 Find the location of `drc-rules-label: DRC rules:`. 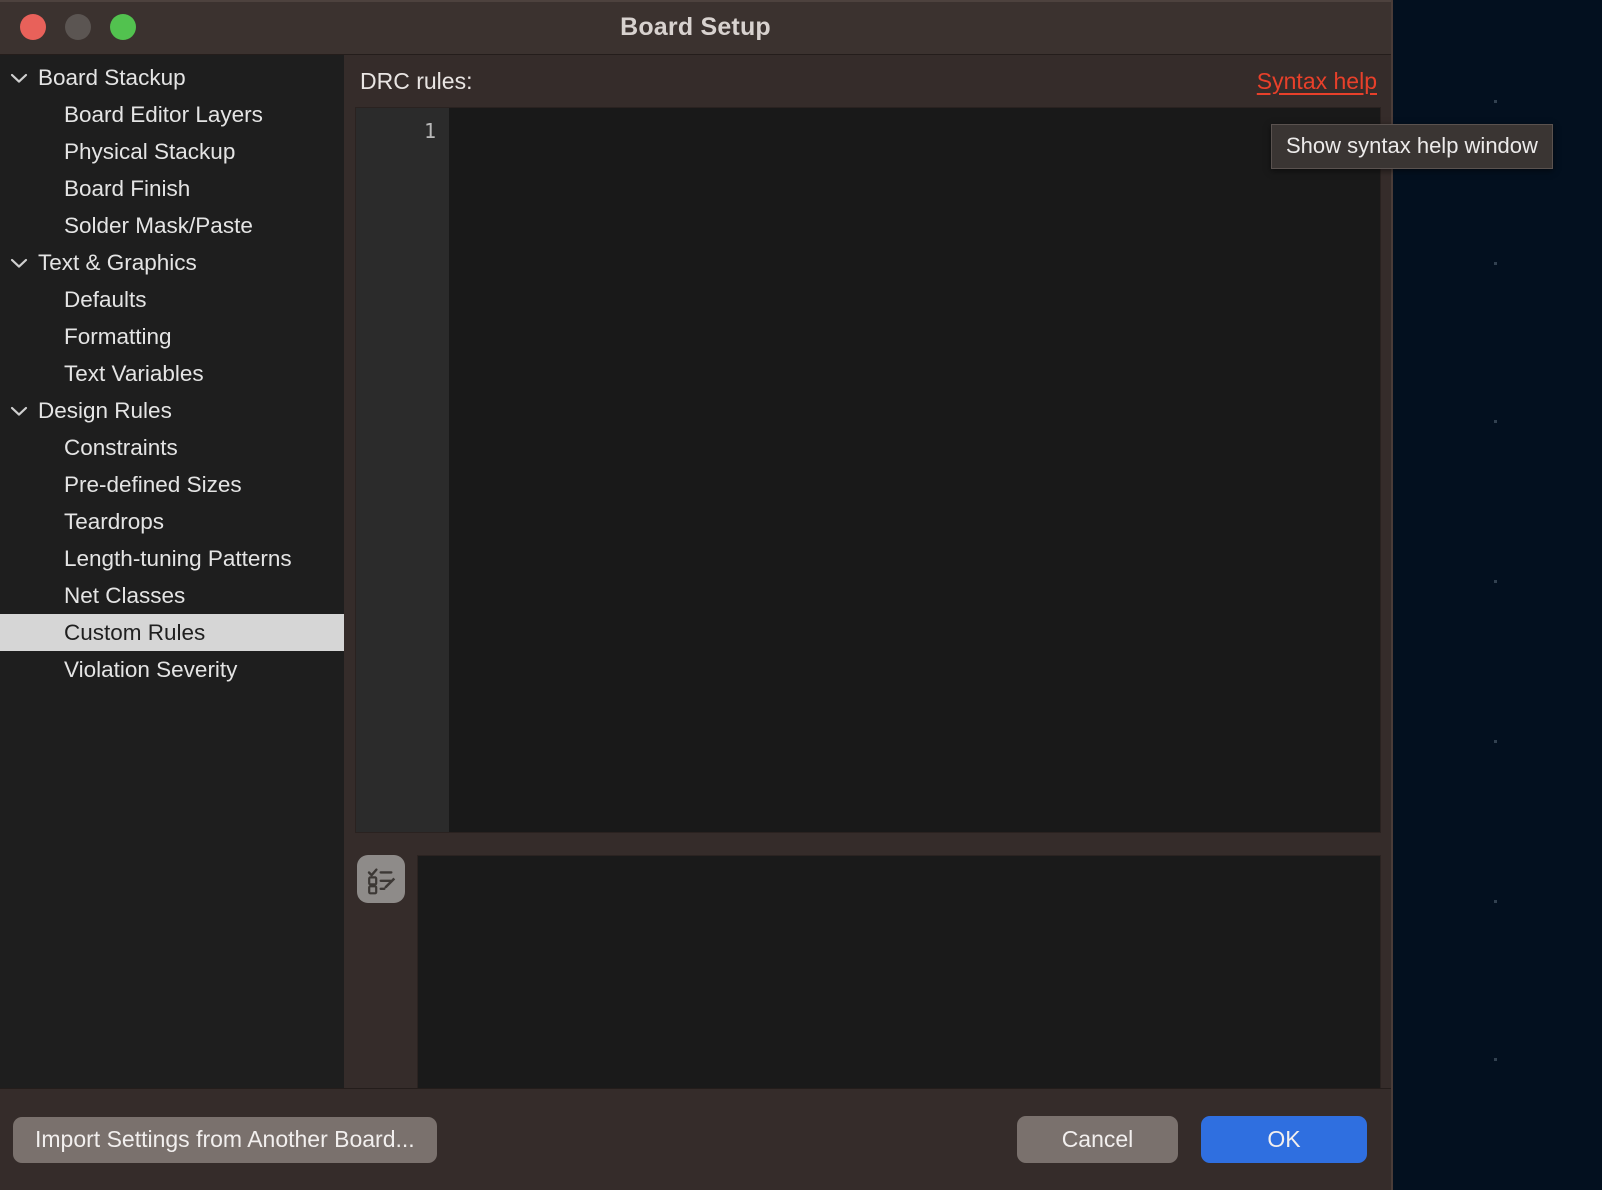

drc-rules-label: DRC rules: is located at coordinates (416, 80).